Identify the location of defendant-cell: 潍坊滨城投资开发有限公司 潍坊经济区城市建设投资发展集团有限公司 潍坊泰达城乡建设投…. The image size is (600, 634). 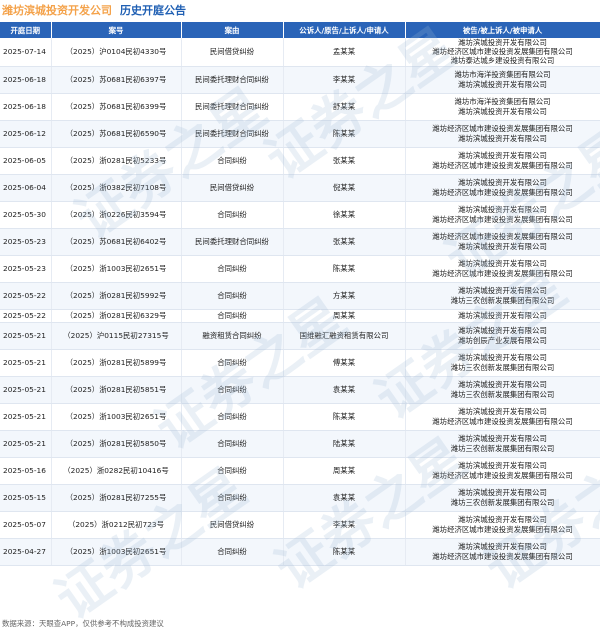
(502, 52).